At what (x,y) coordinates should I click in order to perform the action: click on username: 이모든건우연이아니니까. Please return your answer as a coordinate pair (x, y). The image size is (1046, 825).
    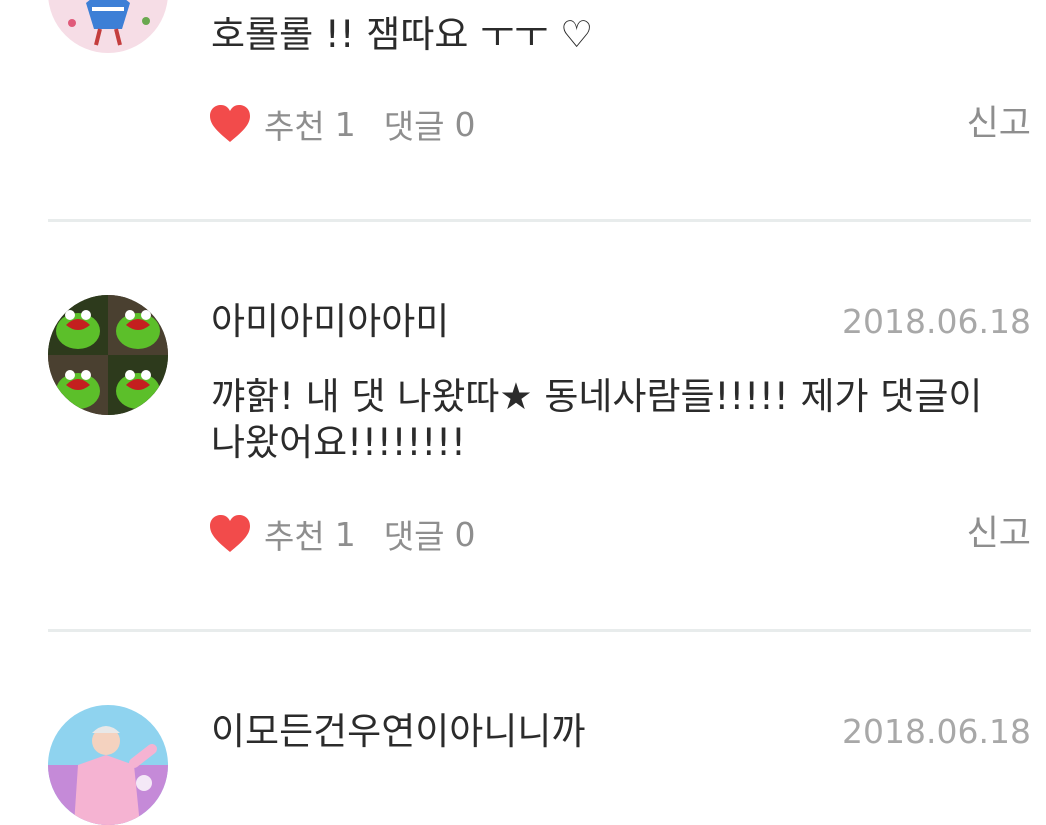
    Looking at the image, I should click on (398, 732).